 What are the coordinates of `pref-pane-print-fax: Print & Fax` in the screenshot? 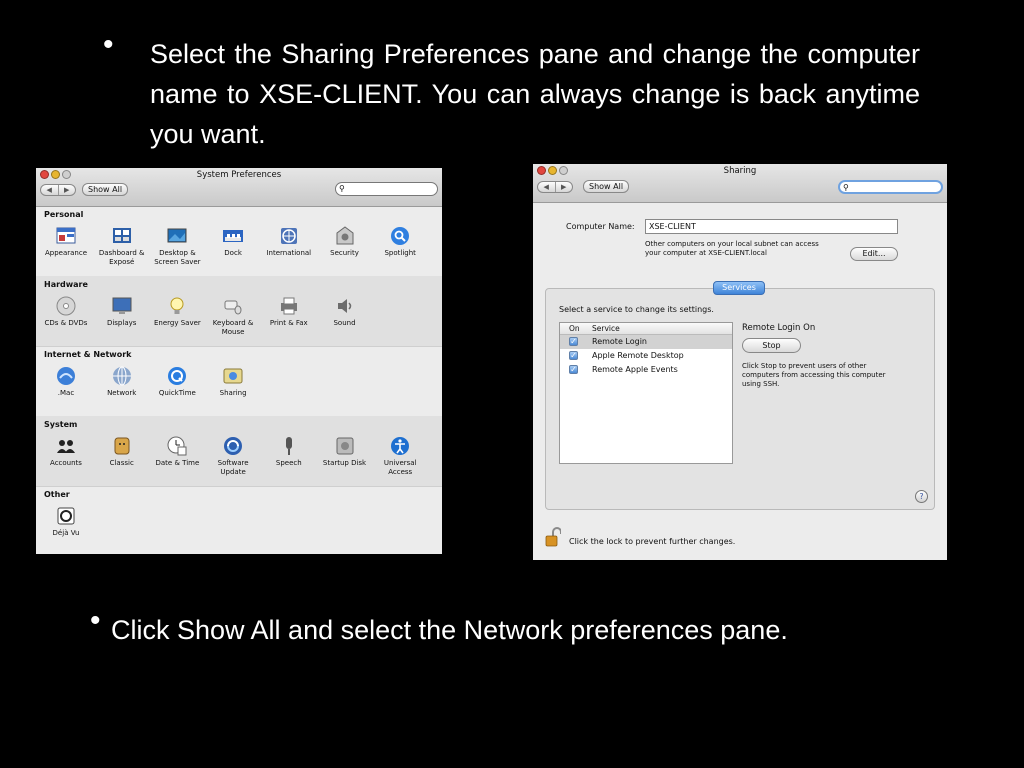 It's located at (289, 311).